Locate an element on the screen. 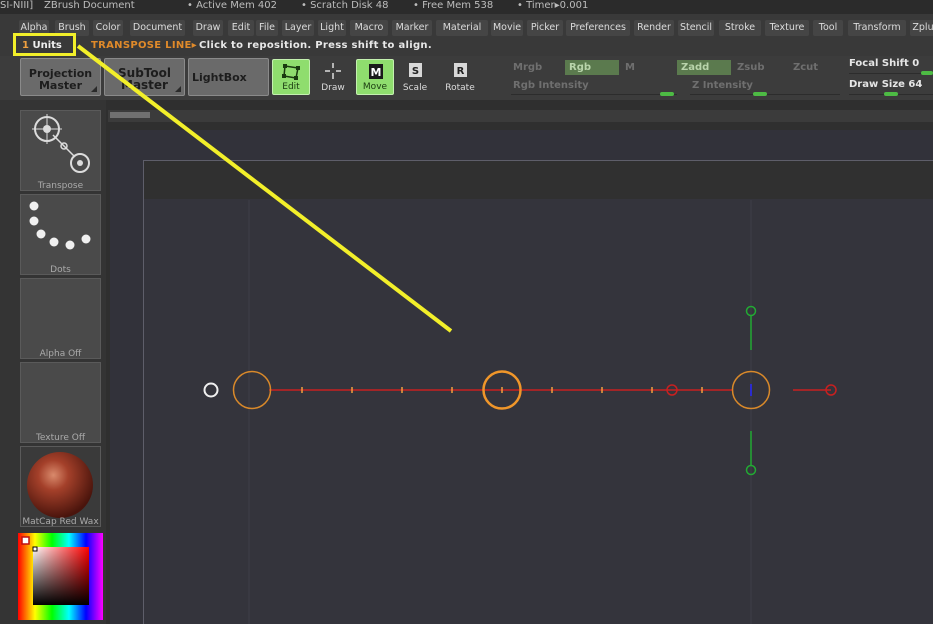 This screenshot has height=624, width=933. cursor-circle is located at coordinates (211, 390).